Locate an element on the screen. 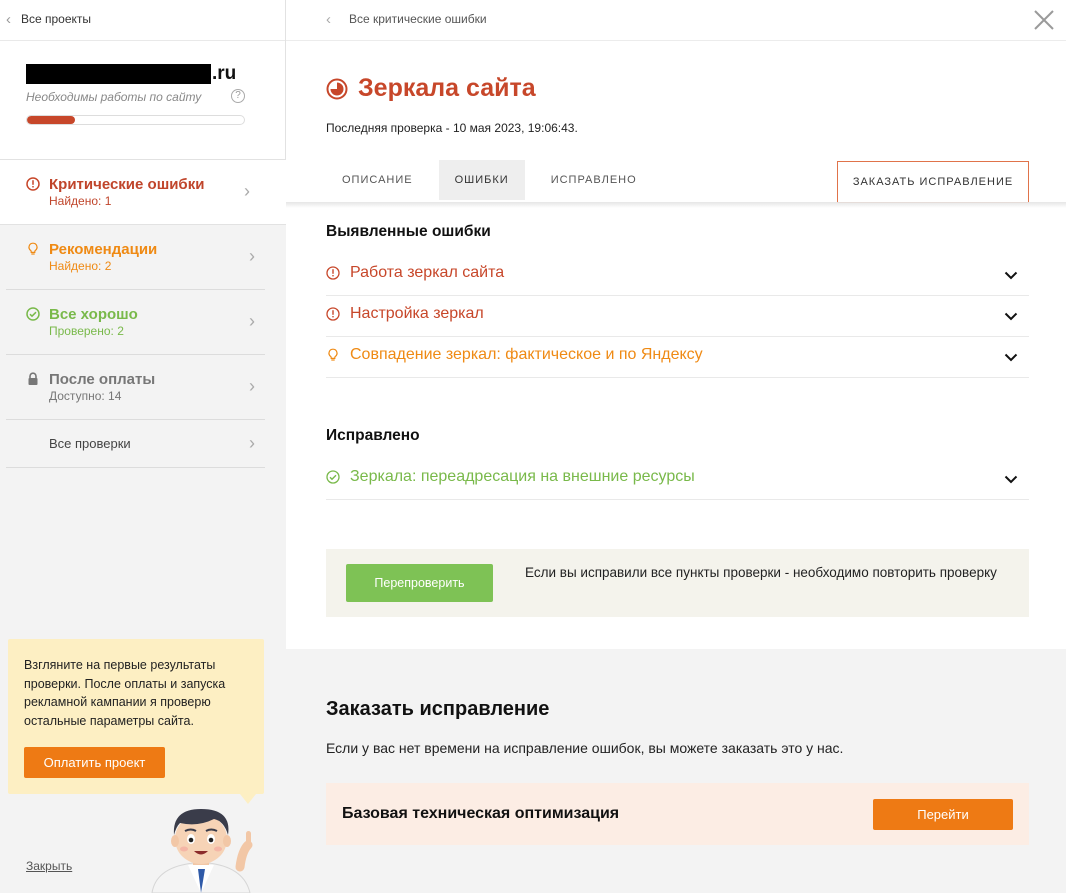 Image resolution: width=1066 pixels, height=893 pixels. tabs: ОПИСАНИЕ ОШИБКИ ИСПРАВЛЕНО is located at coordinates (494, 181).